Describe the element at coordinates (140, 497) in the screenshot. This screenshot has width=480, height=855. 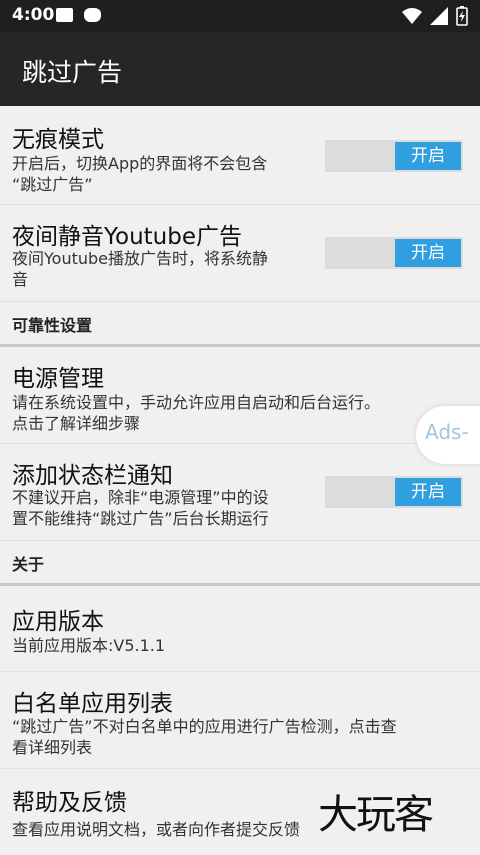
I see `desc-line: 不建议开启，除非“电源管理”中的设` at that location.